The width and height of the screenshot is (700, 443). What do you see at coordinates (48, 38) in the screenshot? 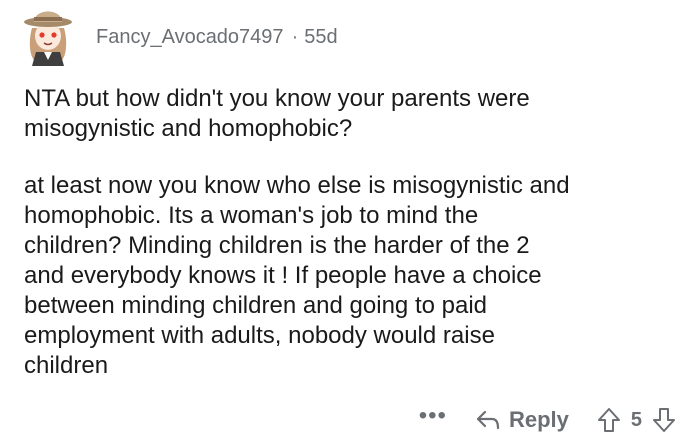
I see `avatar-image` at bounding box center [48, 38].